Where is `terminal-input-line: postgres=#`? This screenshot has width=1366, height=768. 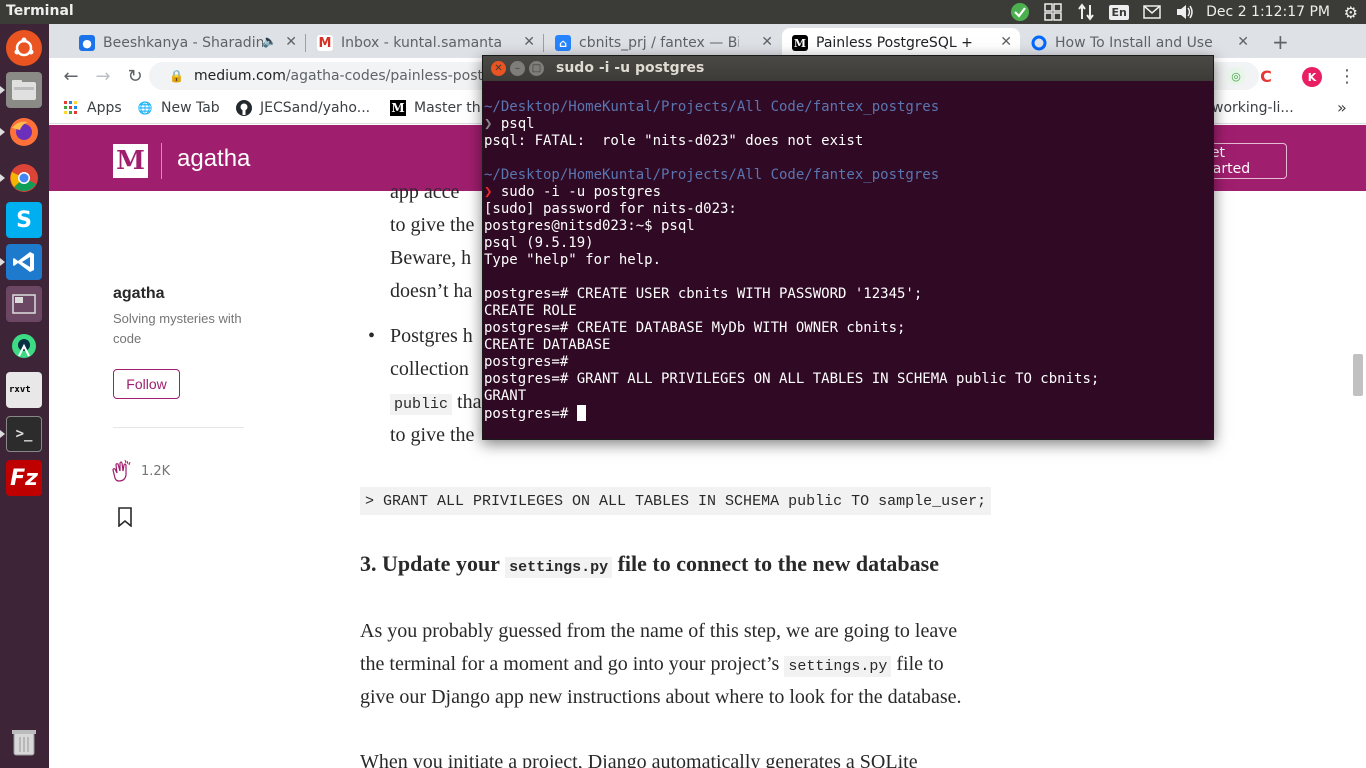
terminal-input-line: postgres=# is located at coordinates (848, 413).